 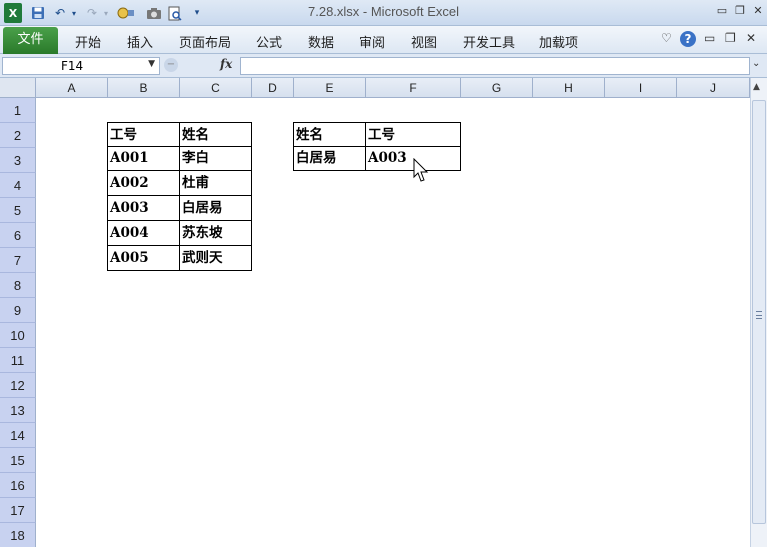 I want to click on window-title: 7.28.xlsx - Microsoft Excel, so click(x=383, y=11).